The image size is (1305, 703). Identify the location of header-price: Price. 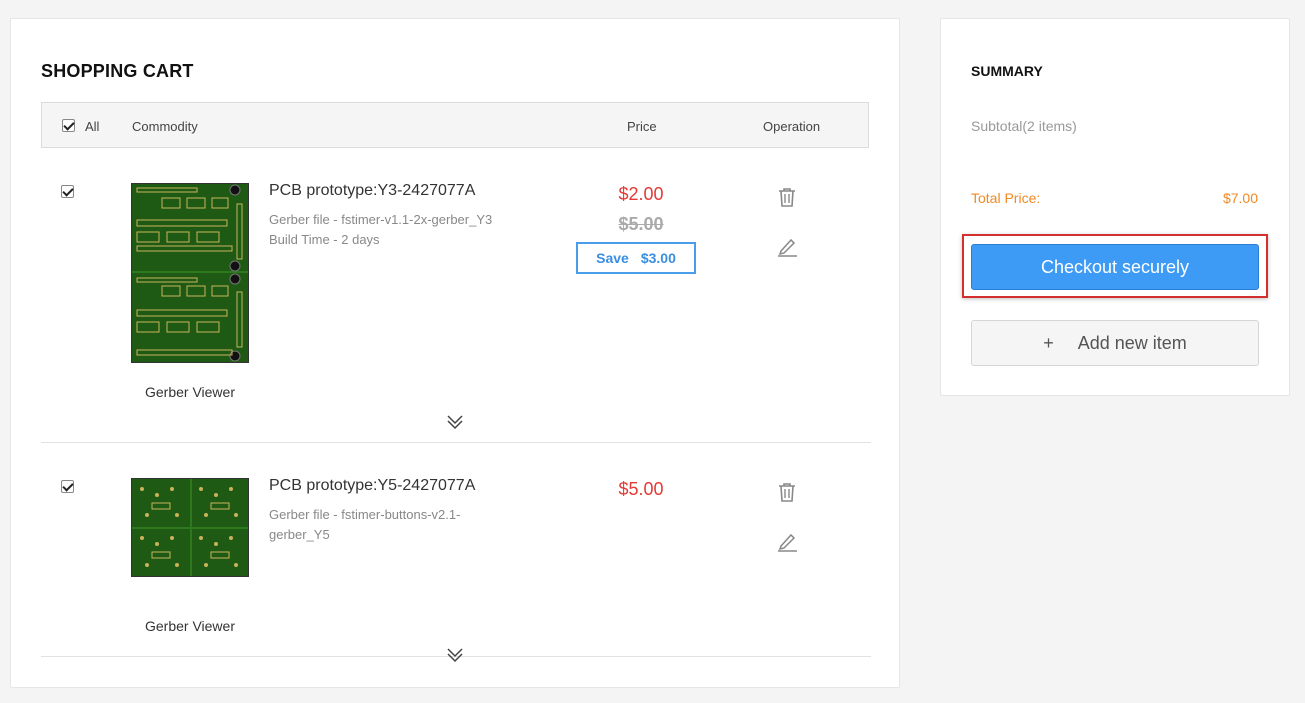
(642, 126).